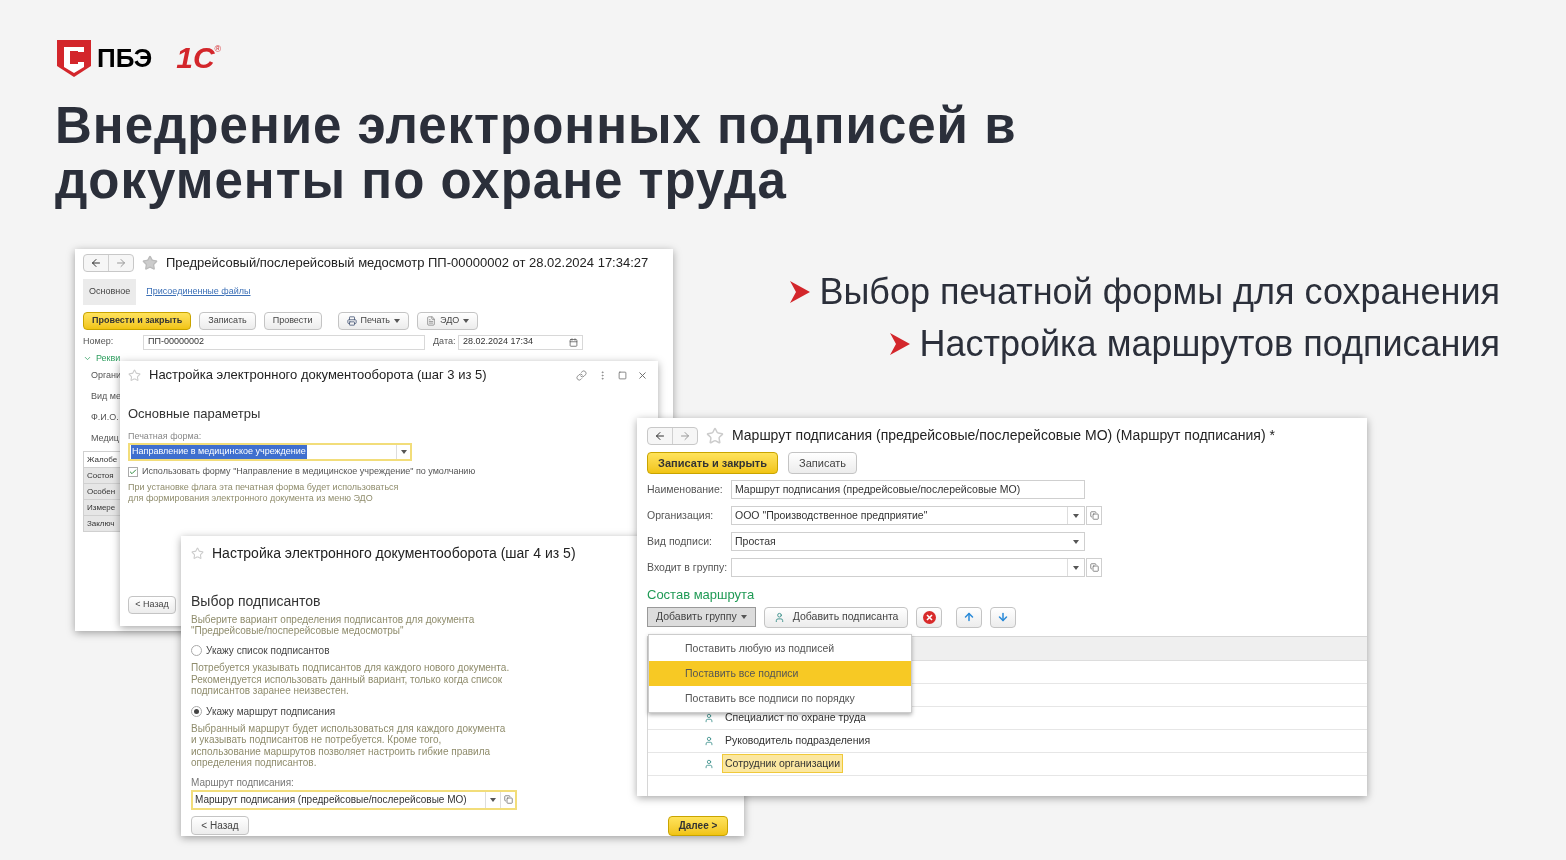 This screenshot has width=1566, height=860. I want to click on menu-item: Поставить все подписи по порядку, so click(780, 698).